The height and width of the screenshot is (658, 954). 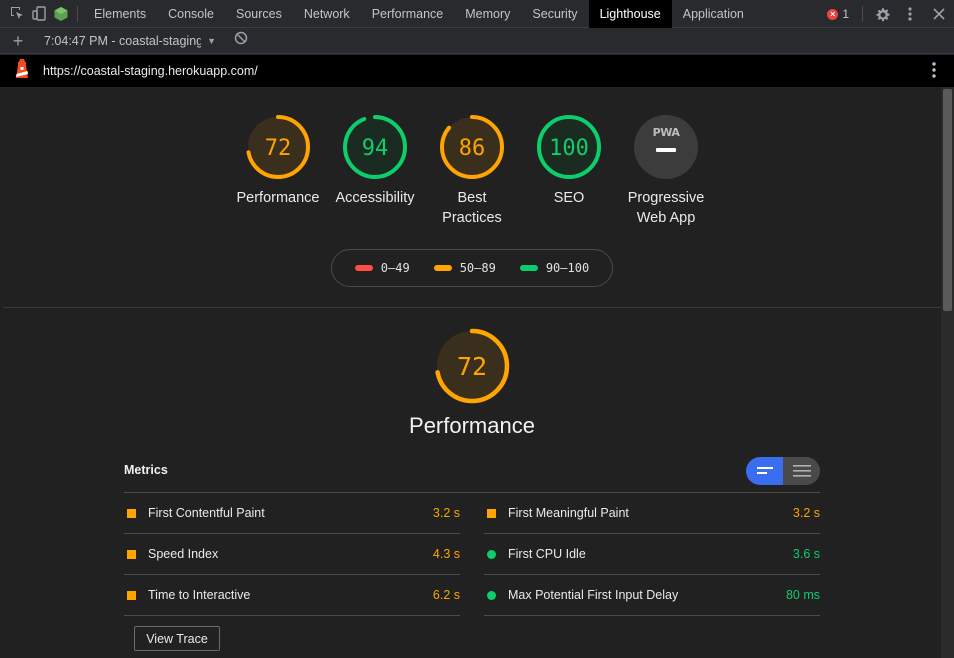 What do you see at coordinates (801, 471) in the screenshot?
I see `expanded-view-icon` at bounding box center [801, 471].